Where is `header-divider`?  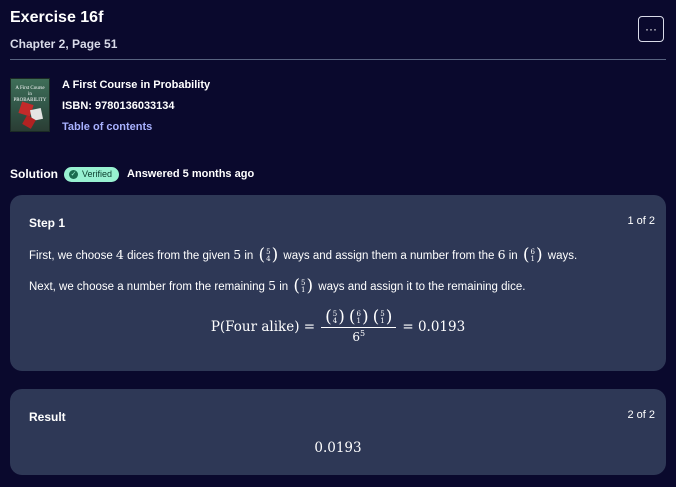
header-divider is located at coordinates (338, 59).